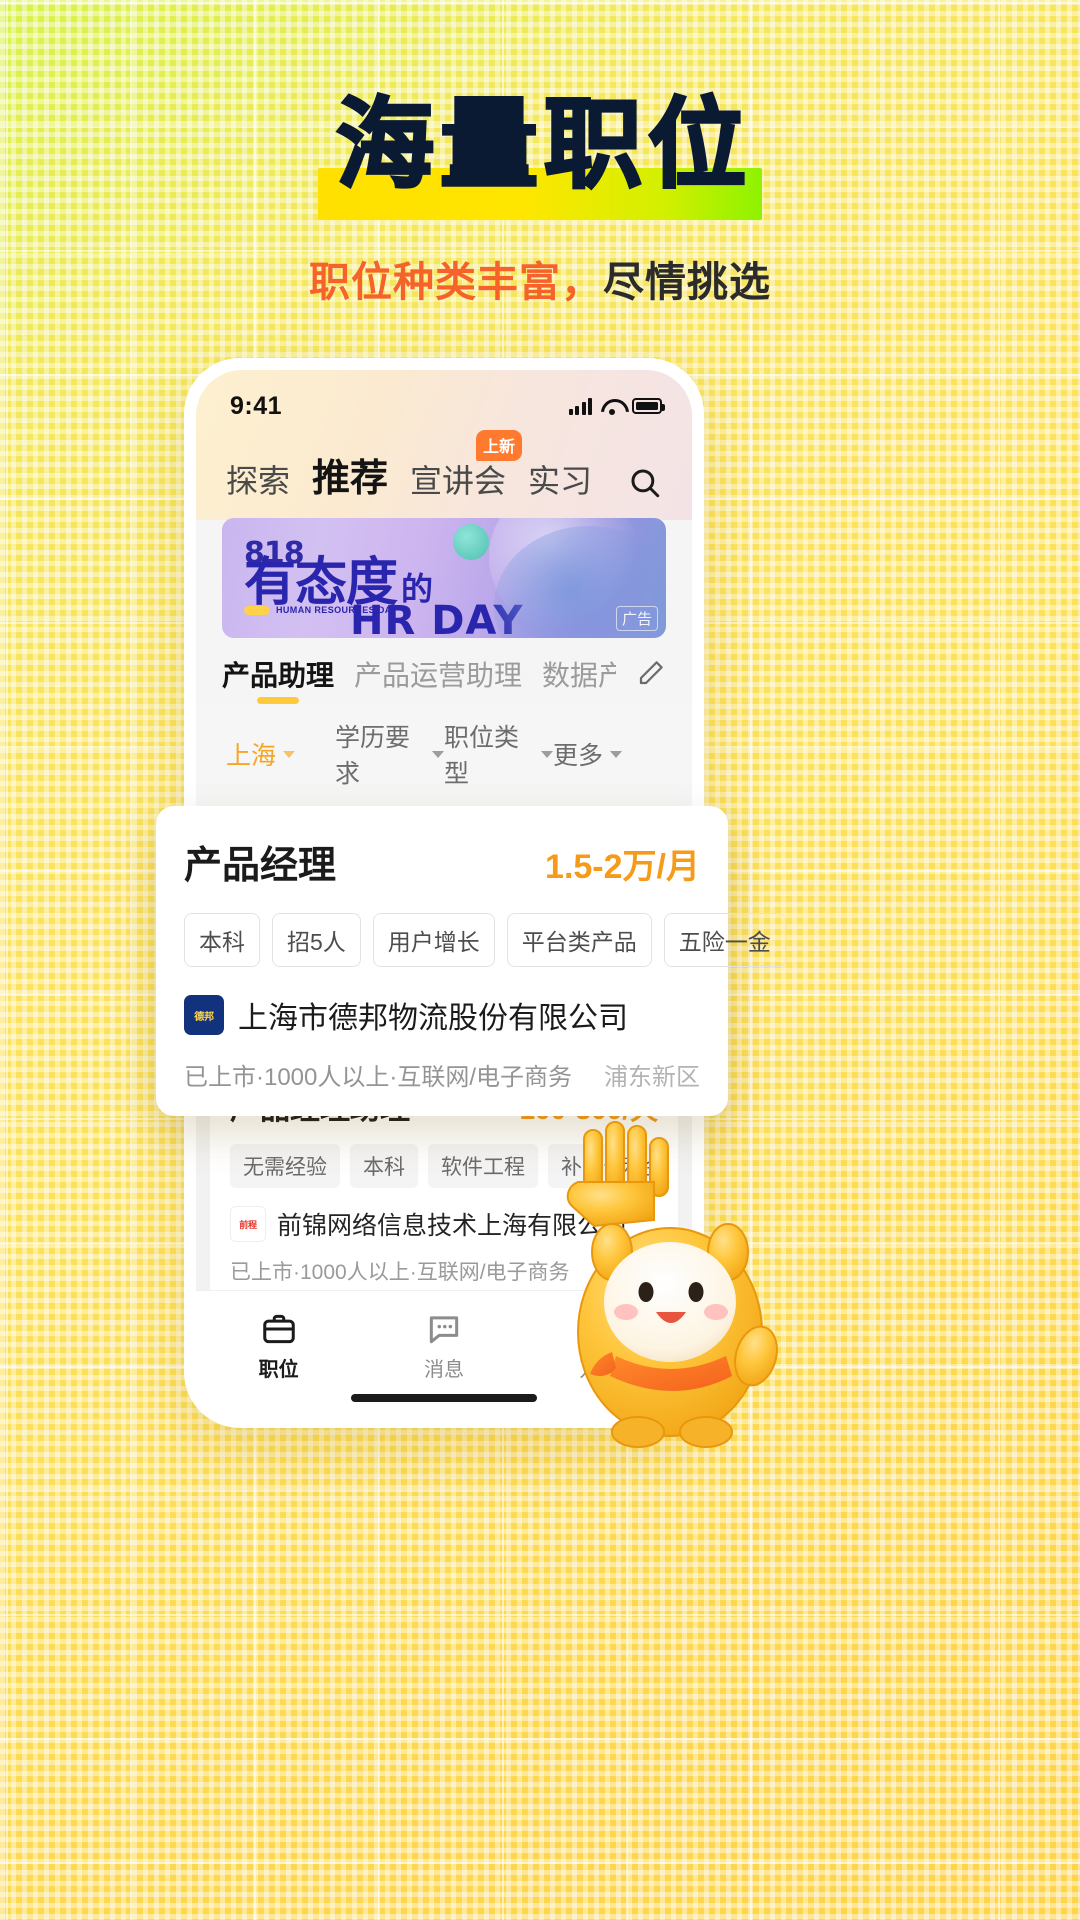  Describe the element at coordinates (442, 861) in the screenshot. I see `featured-job-header: 产品经理 1.5-2万/月` at that location.